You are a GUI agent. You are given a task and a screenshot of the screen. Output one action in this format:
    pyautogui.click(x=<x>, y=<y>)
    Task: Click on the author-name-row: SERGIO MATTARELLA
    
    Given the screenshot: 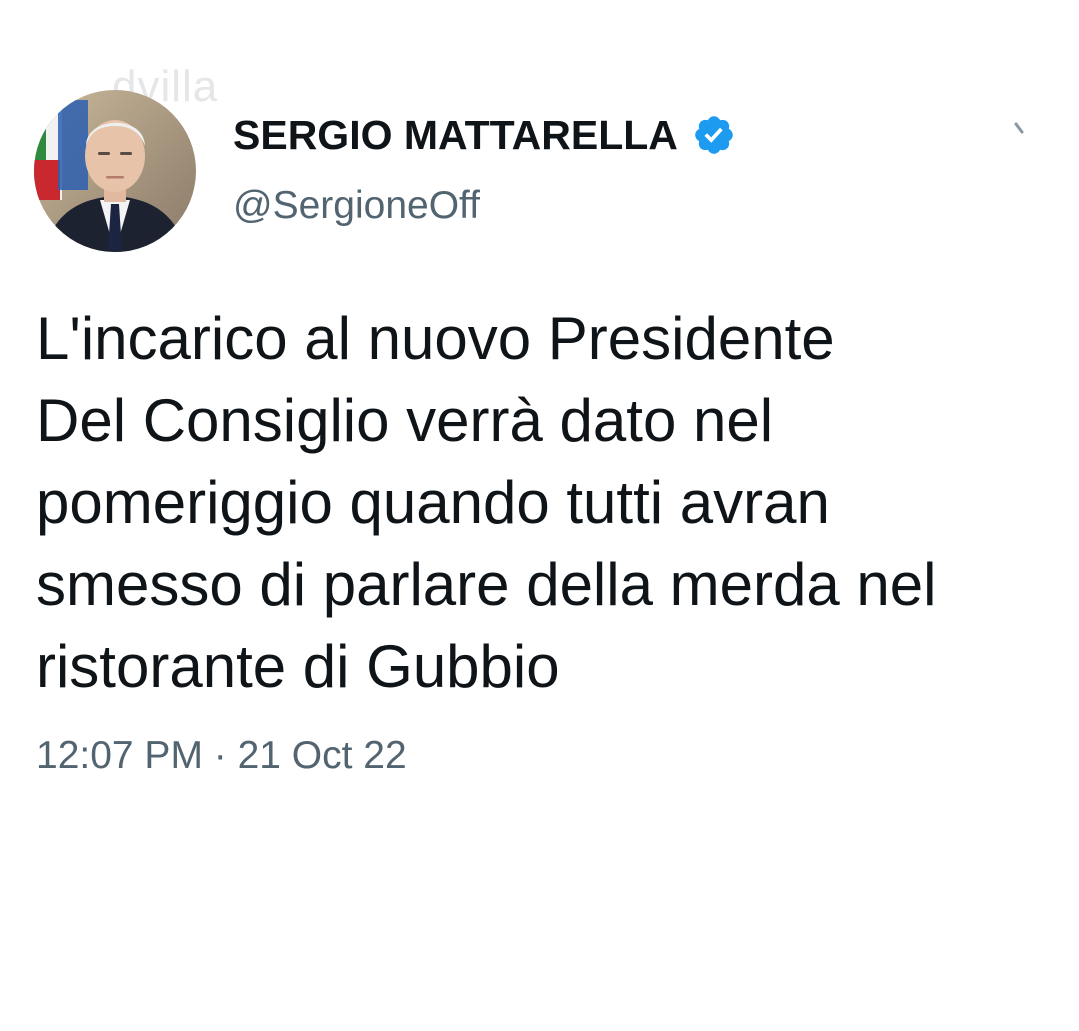 What is the action you would take?
    pyautogui.click(x=484, y=135)
    